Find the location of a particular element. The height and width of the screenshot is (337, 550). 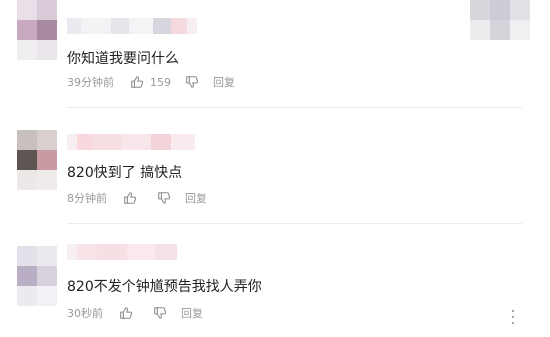

more-vertical-icon is located at coordinates (513, 317).